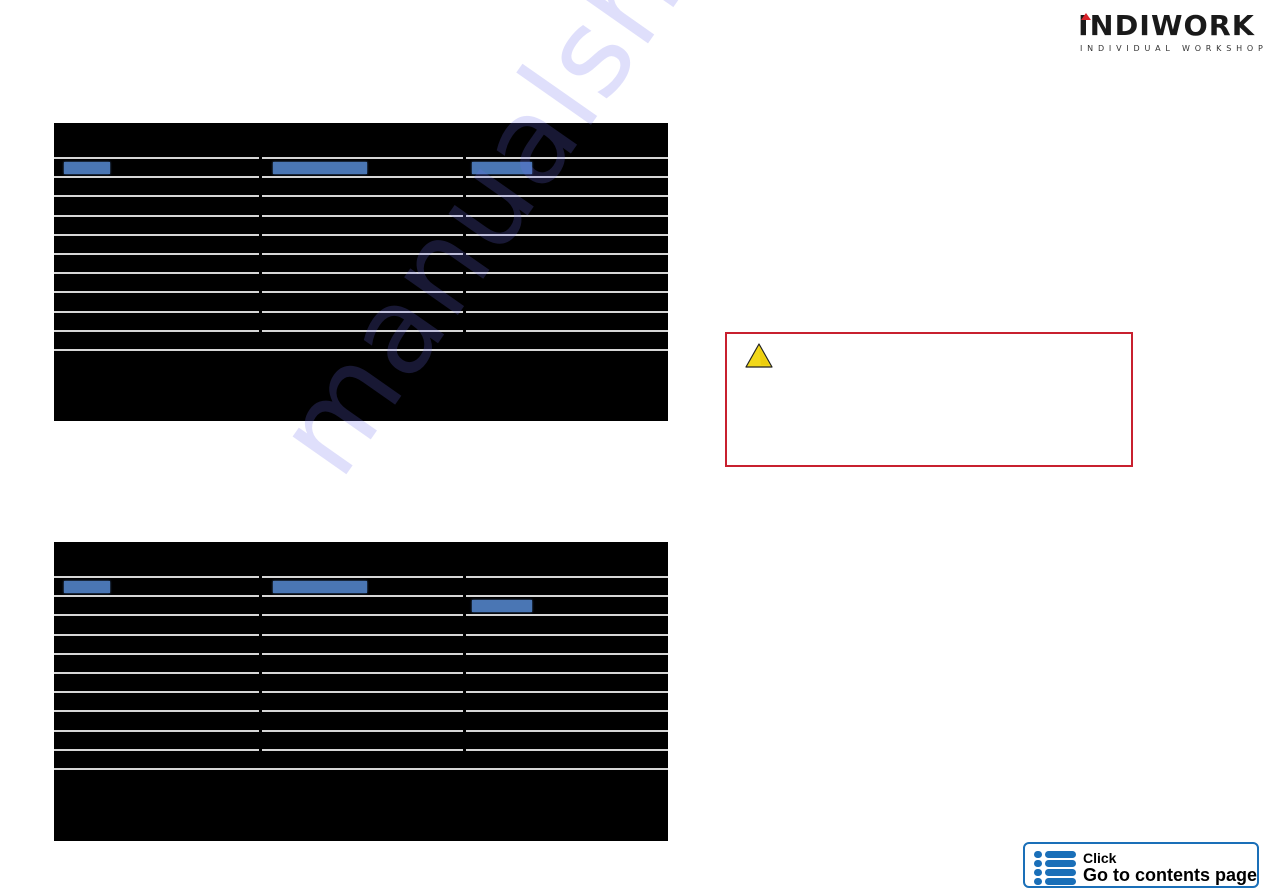 This screenshot has width=1263, height=893. What do you see at coordinates (1170, 875) in the screenshot?
I see `button-label-contents: Go to contents page` at bounding box center [1170, 875].